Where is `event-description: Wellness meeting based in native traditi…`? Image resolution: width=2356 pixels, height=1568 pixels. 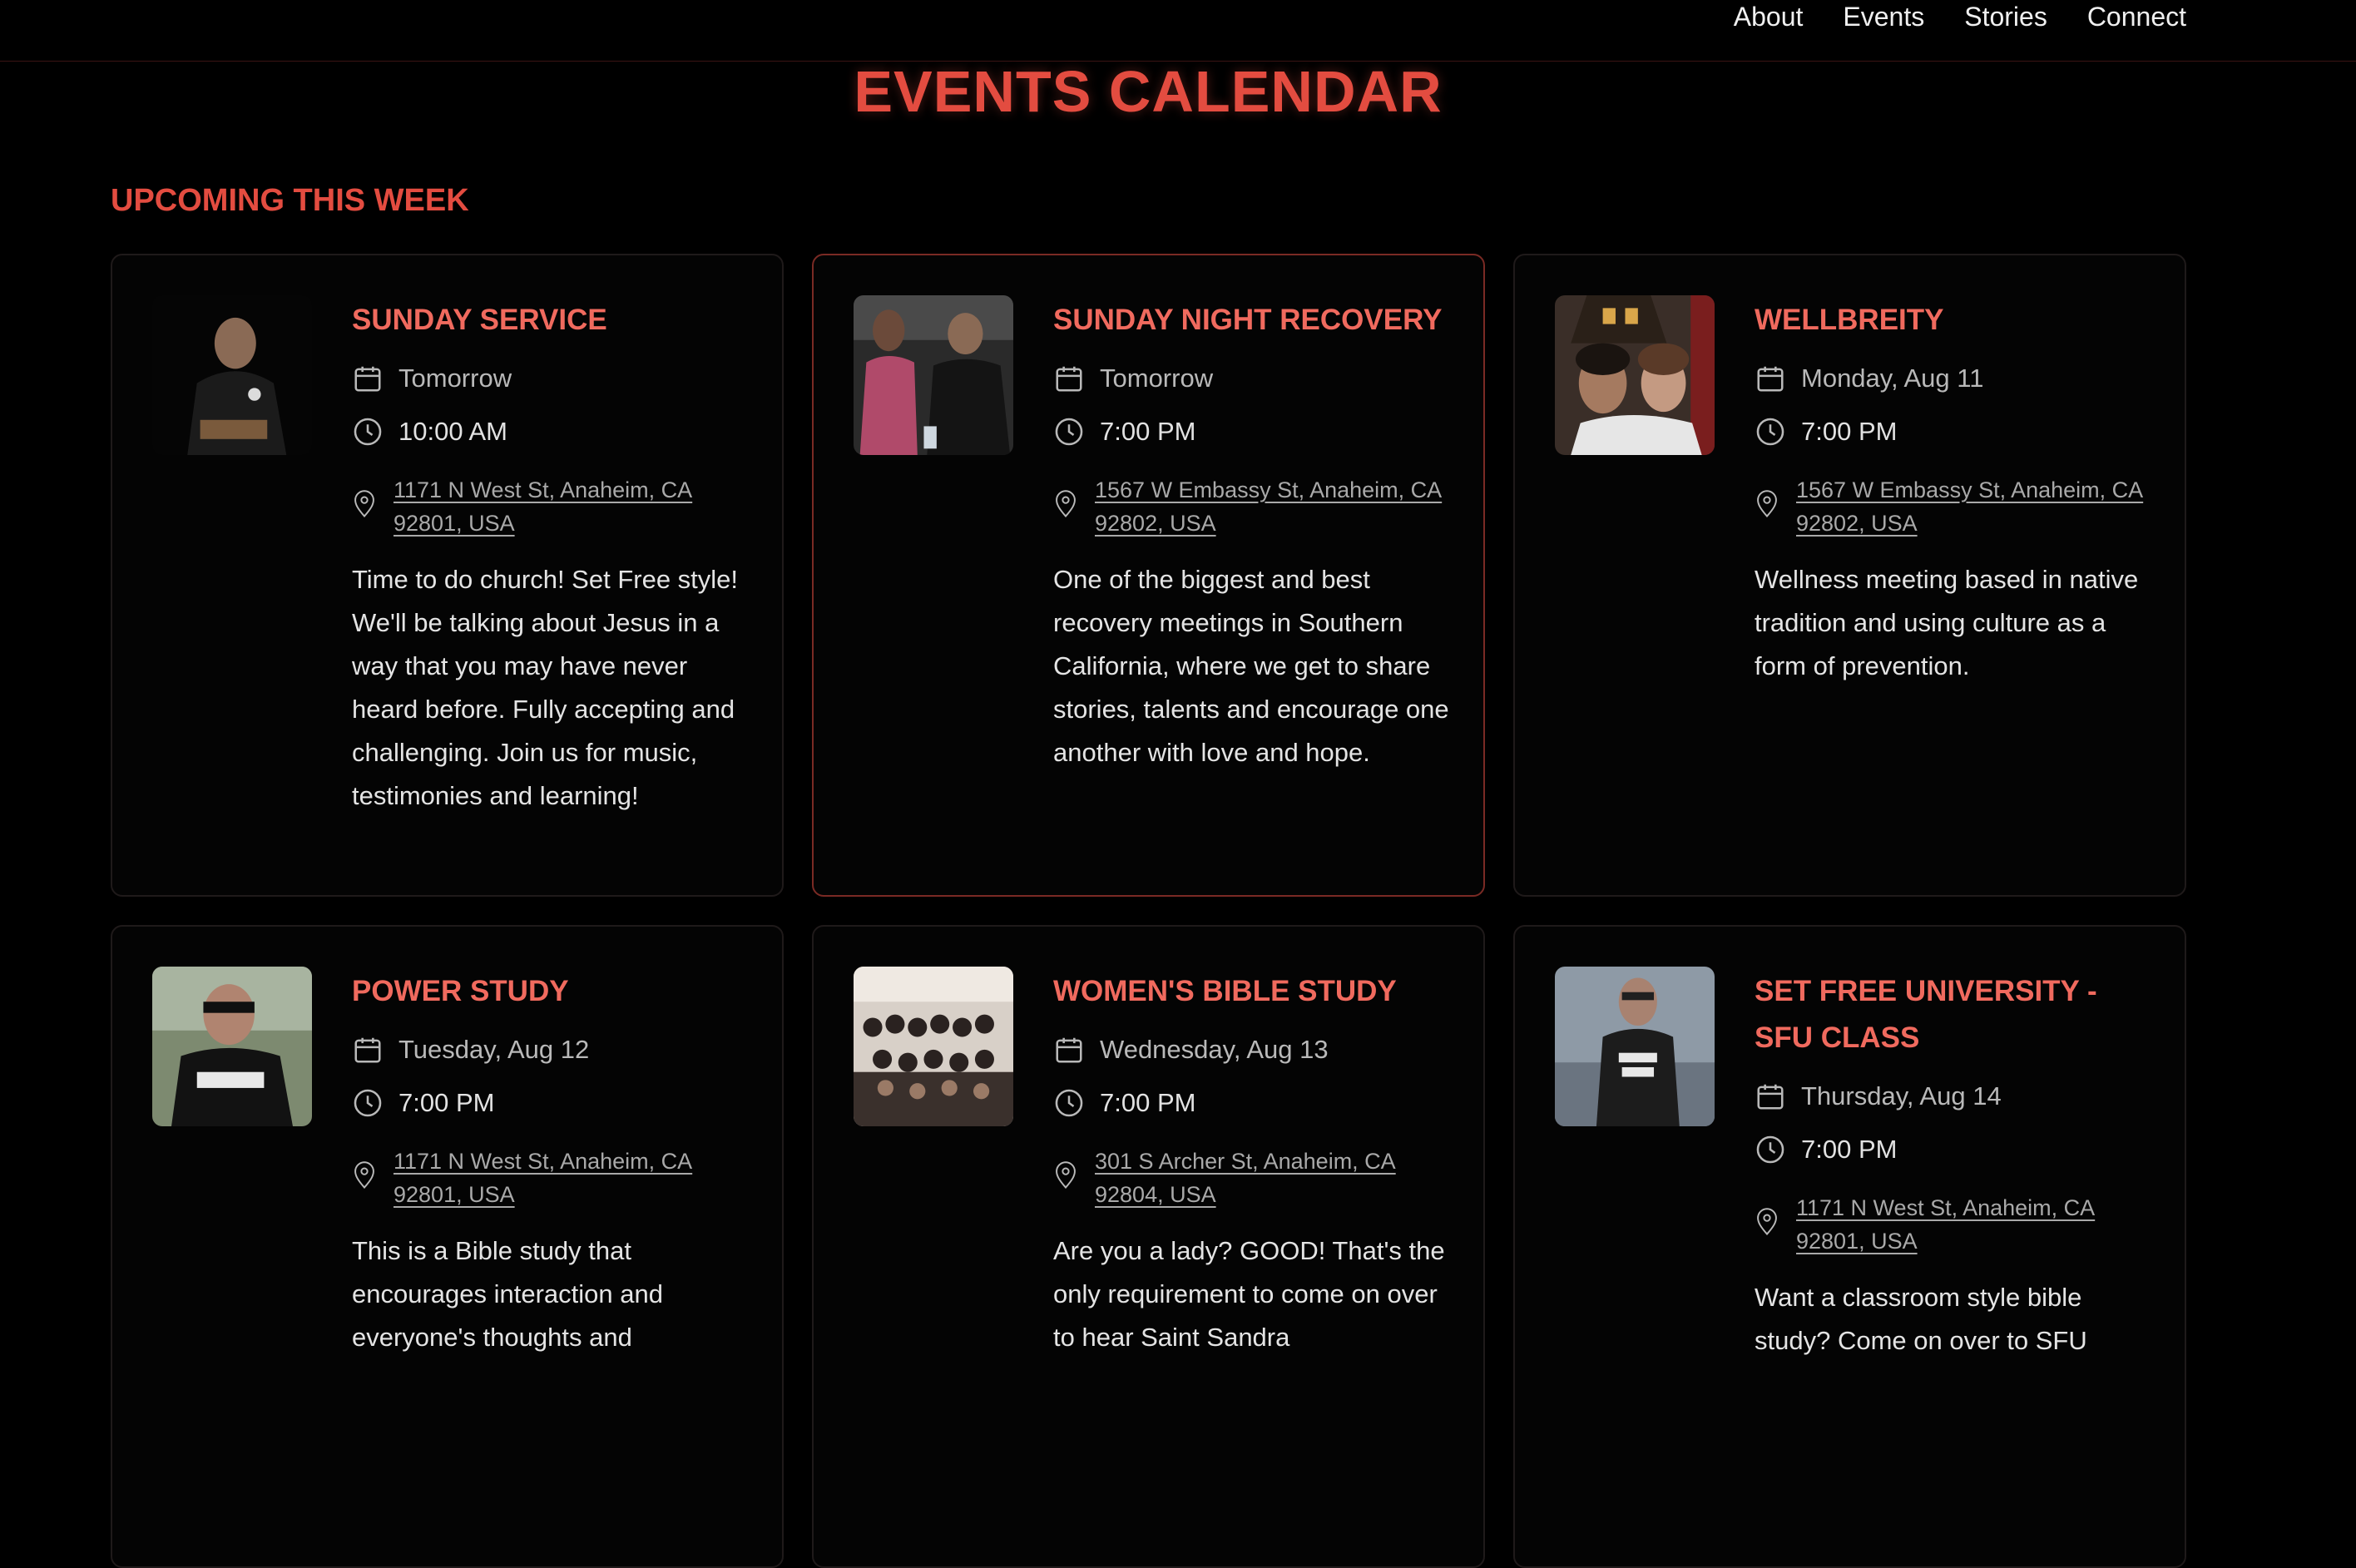 event-description: Wellness meeting based in native traditi… is located at coordinates (1947, 622).